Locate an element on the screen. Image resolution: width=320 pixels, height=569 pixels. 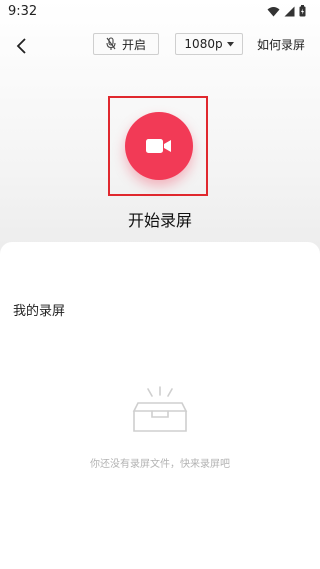
start-recording-button is located at coordinates (159, 146).